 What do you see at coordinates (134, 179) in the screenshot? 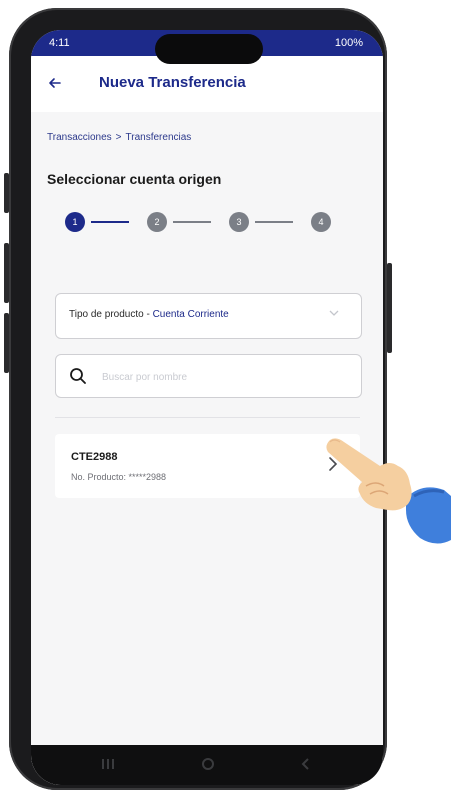
I see `section-title: Seleccionar cuenta origen` at bounding box center [134, 179].